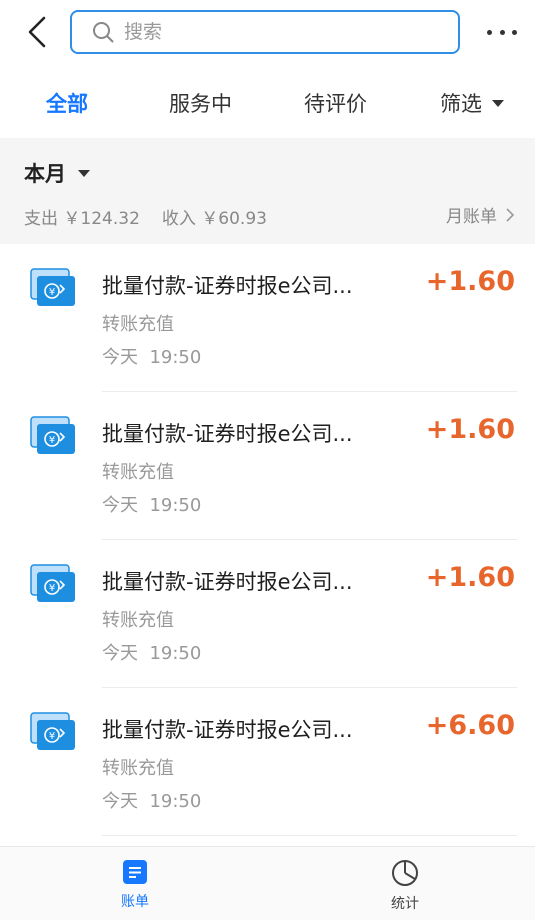 The width and height of the screenshot is (535, 920). What do you see at coordinates (67, 103) in the screenshot?
I see `tab-all: 全部` at bounding box center [67, 103].